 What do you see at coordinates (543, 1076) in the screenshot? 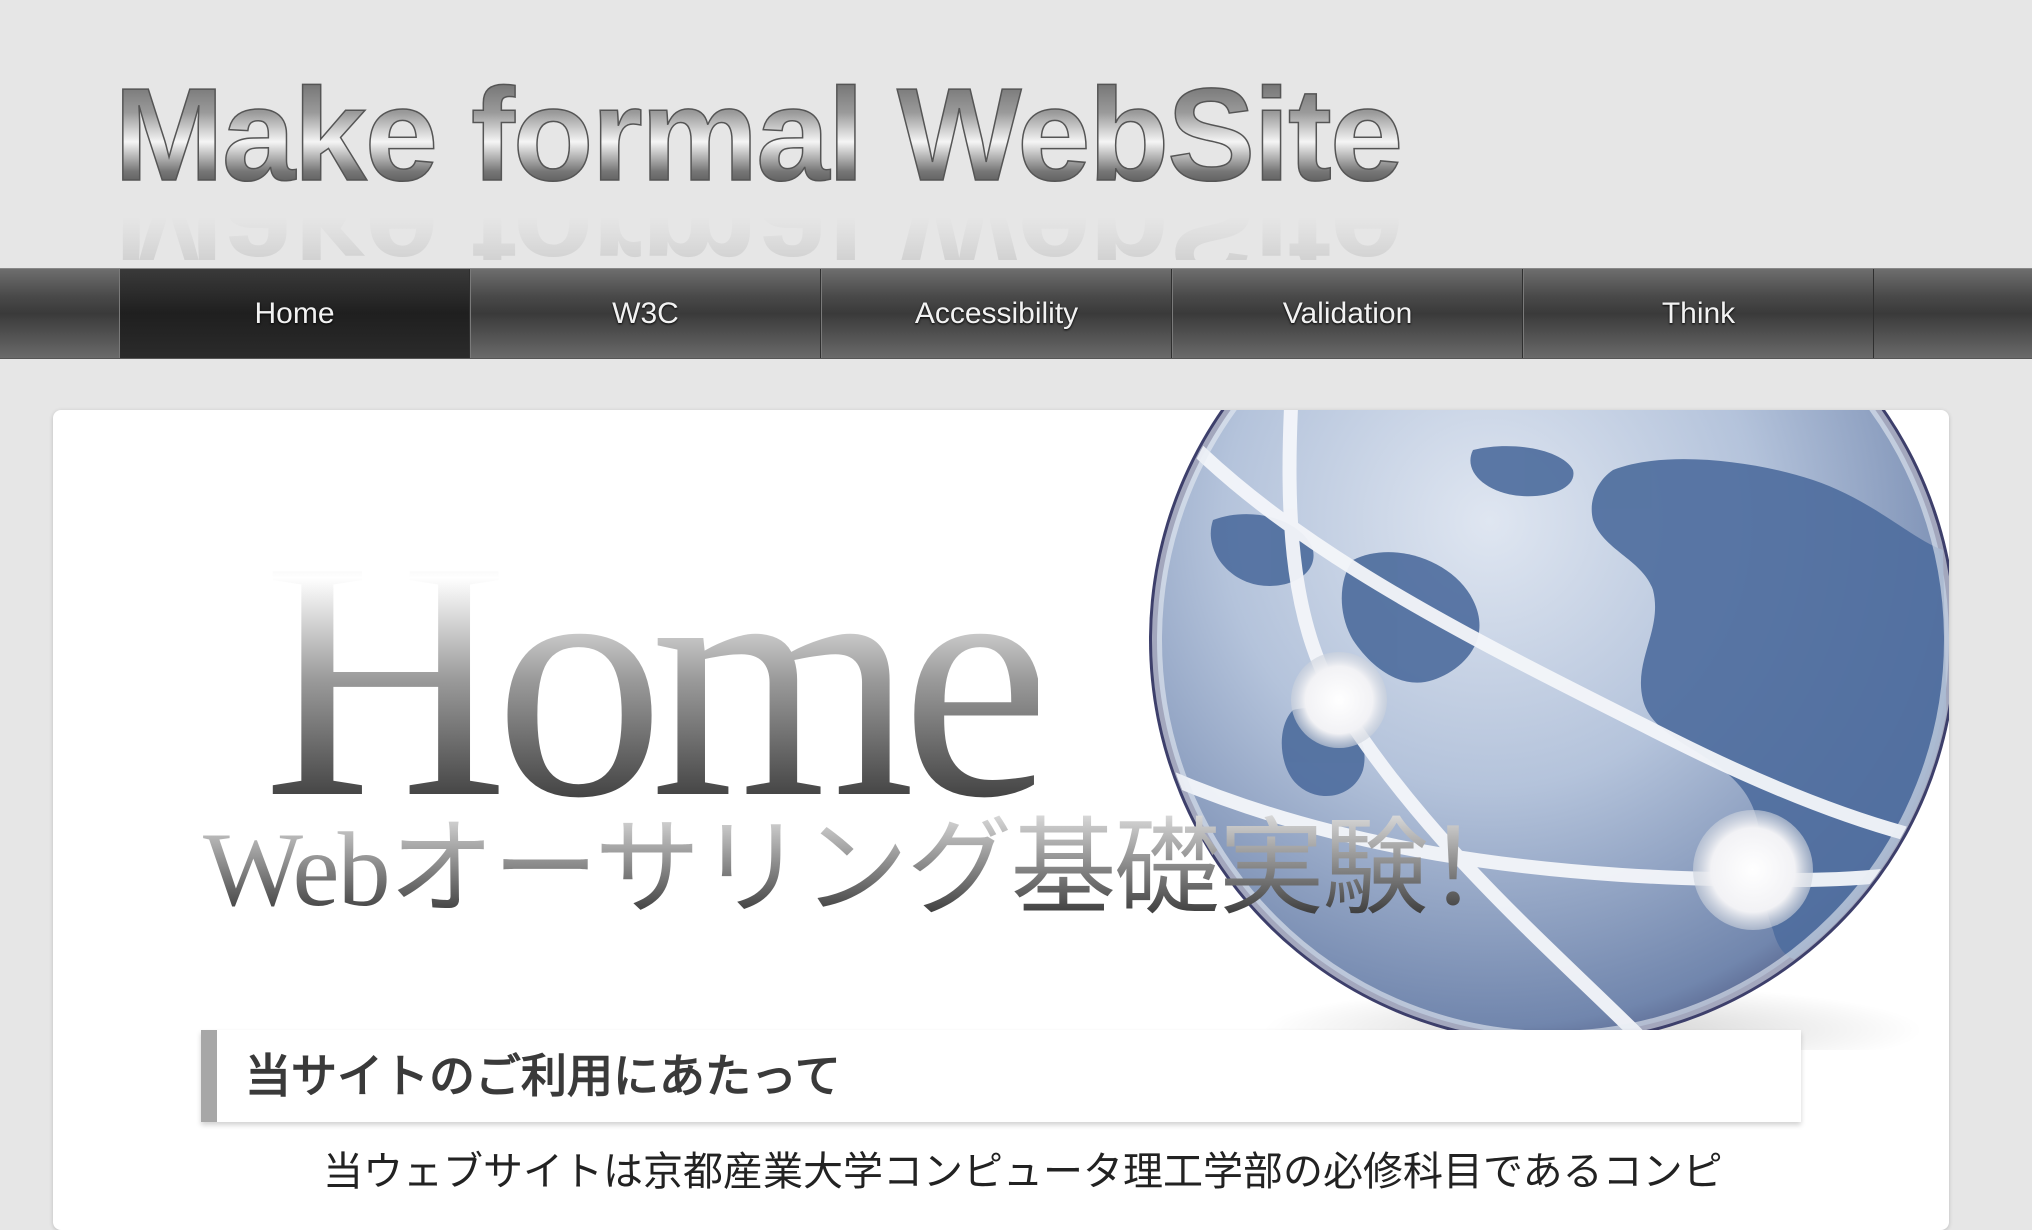
I see `section-heading-text: 当サイトのご利用にあたって` at bounding box center [543, 1076].